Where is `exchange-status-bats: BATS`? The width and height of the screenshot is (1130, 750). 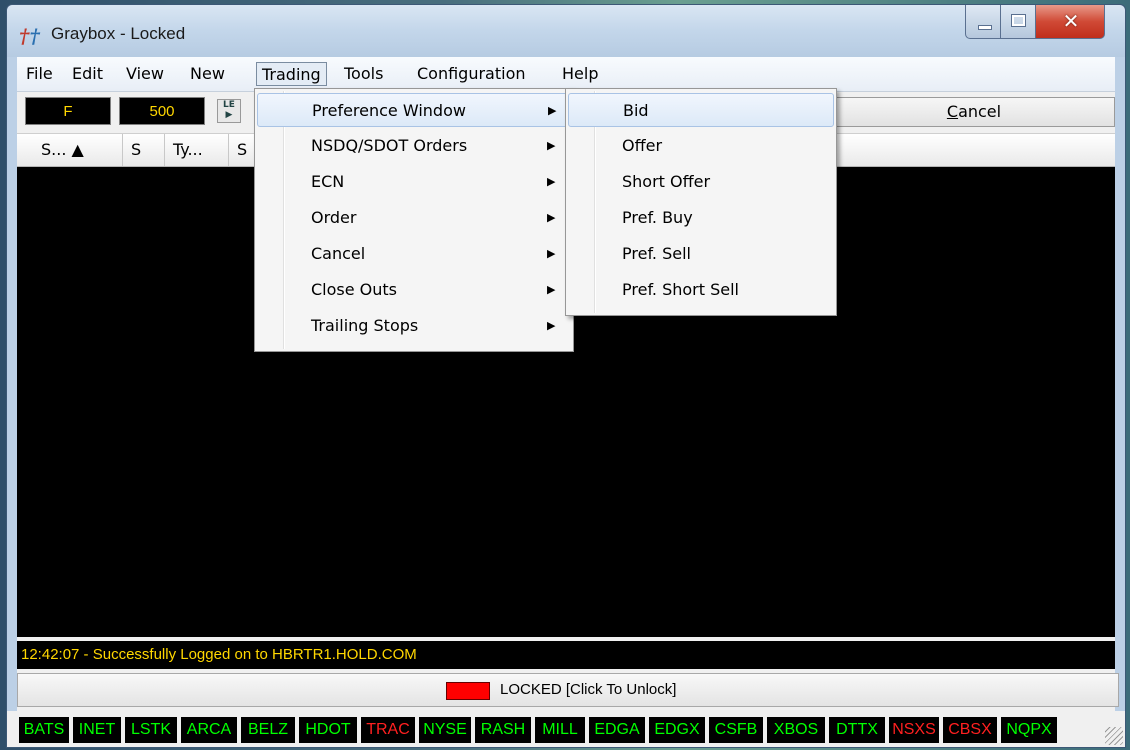
exchange-status-bats: BATS is located at coordinates (44, 730).